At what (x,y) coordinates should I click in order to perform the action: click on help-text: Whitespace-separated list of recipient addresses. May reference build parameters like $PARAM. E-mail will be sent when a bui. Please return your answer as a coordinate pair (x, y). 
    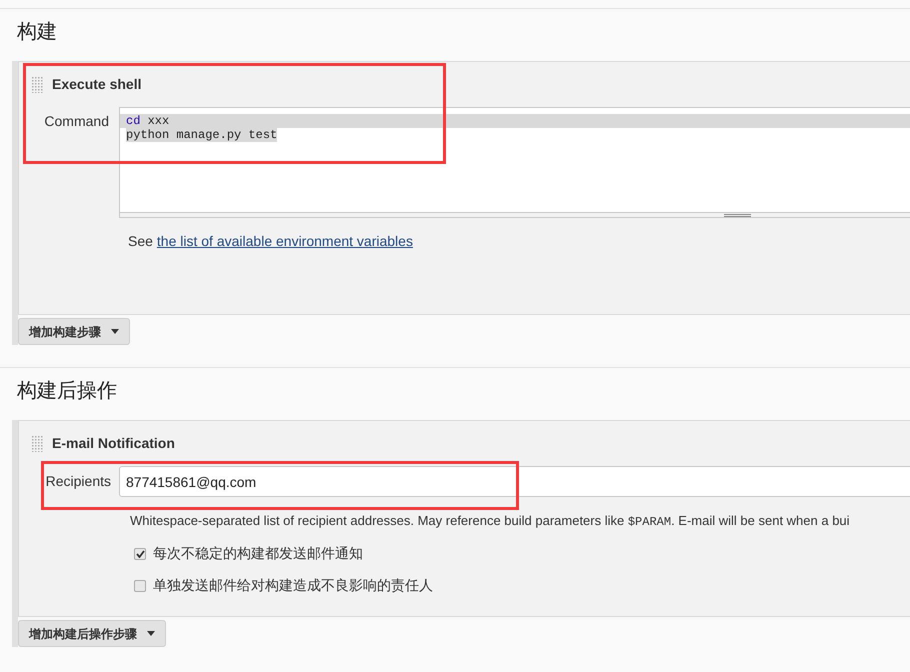
    Looking at the image, I should click on (490, 520).